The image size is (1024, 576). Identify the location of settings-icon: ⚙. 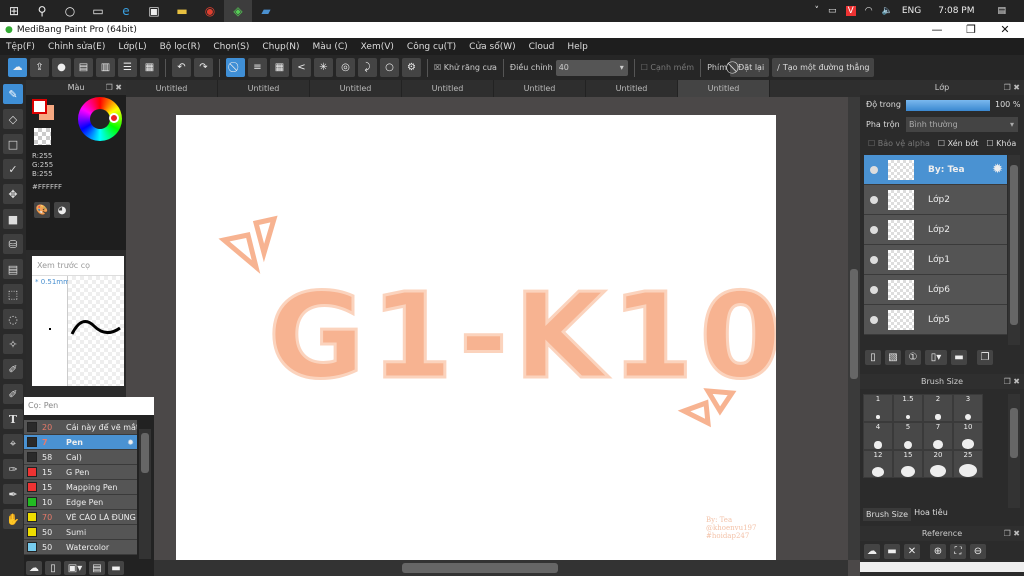
(411, 67).